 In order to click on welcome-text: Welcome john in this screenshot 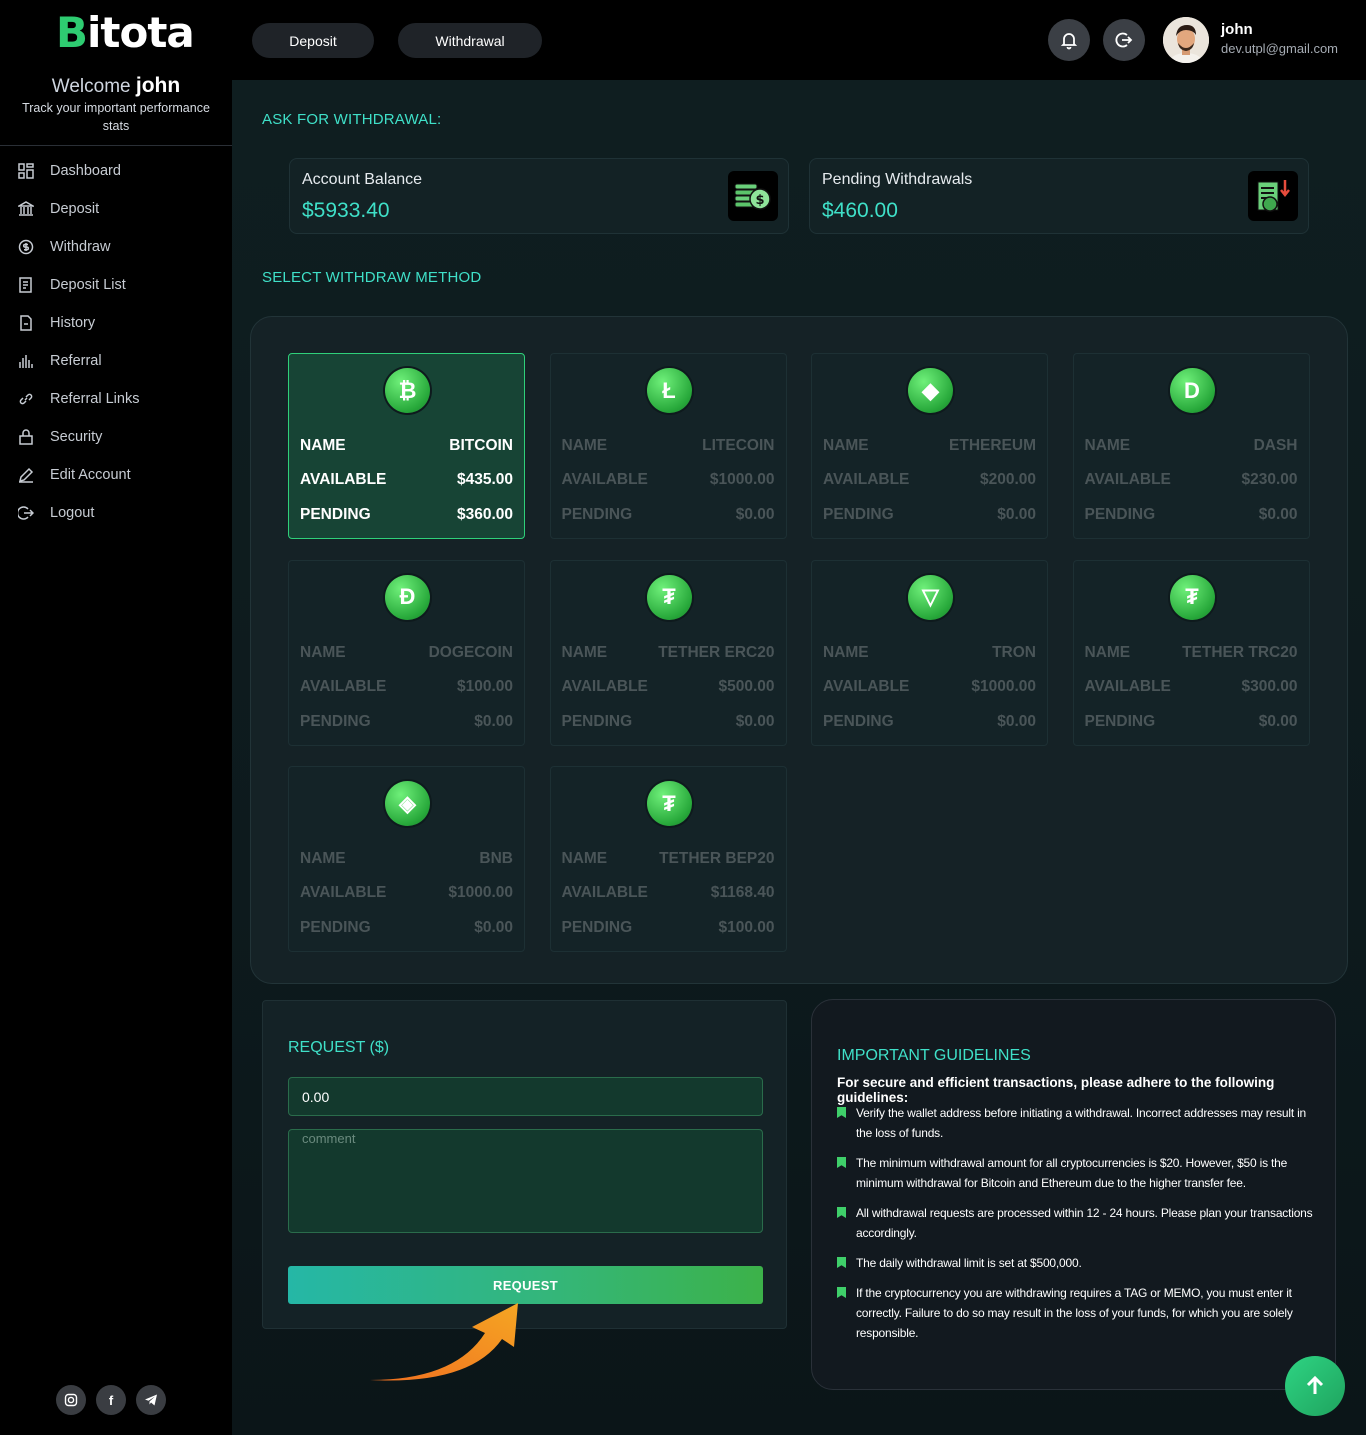, I will do `click(116, 85)`.